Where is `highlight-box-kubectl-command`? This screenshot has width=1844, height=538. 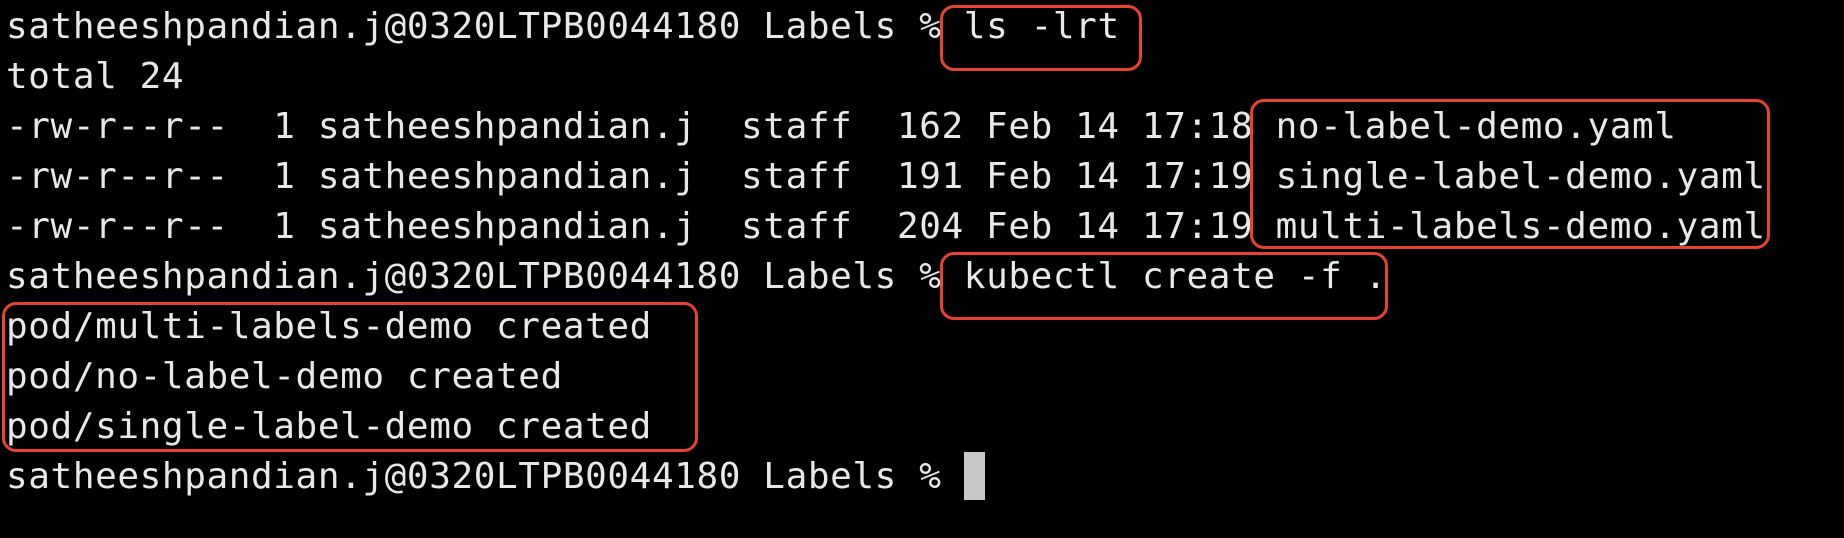
highlight-box-kubectl-command is located at coordinates (1164, 286).